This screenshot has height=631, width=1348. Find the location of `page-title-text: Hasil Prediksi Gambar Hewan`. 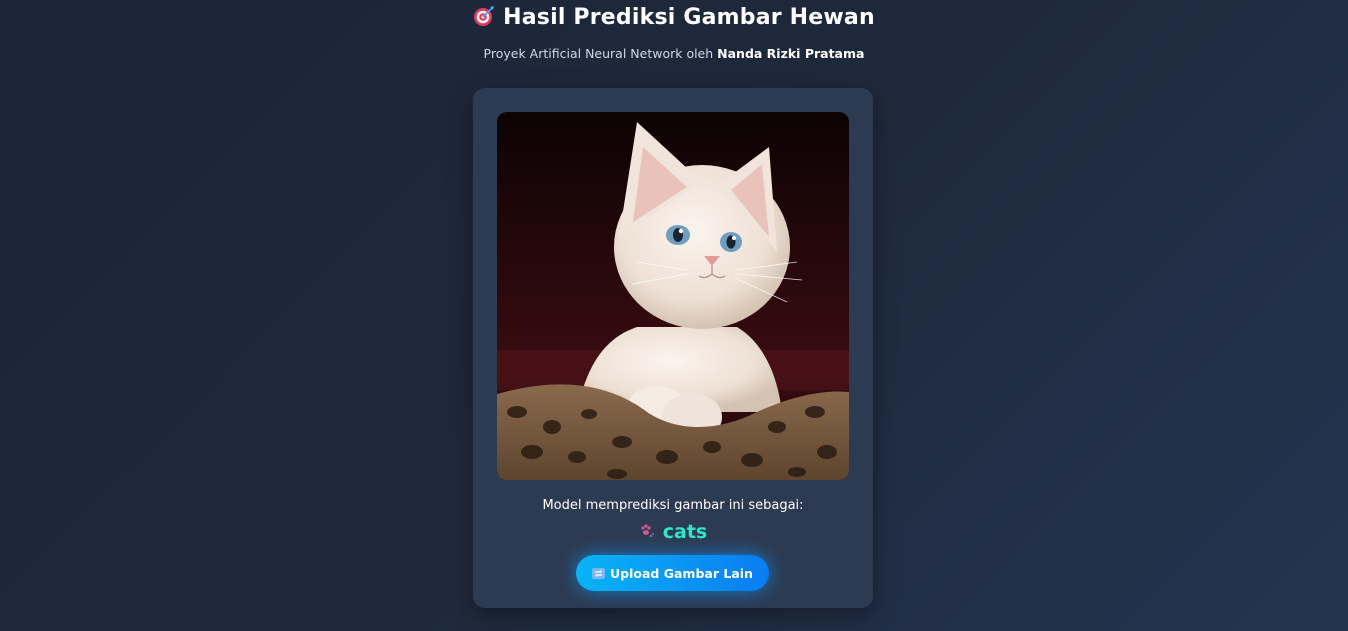

page-title-text: Hasil Prediksi Gambar Hewan is located at coordinates (689, 17).